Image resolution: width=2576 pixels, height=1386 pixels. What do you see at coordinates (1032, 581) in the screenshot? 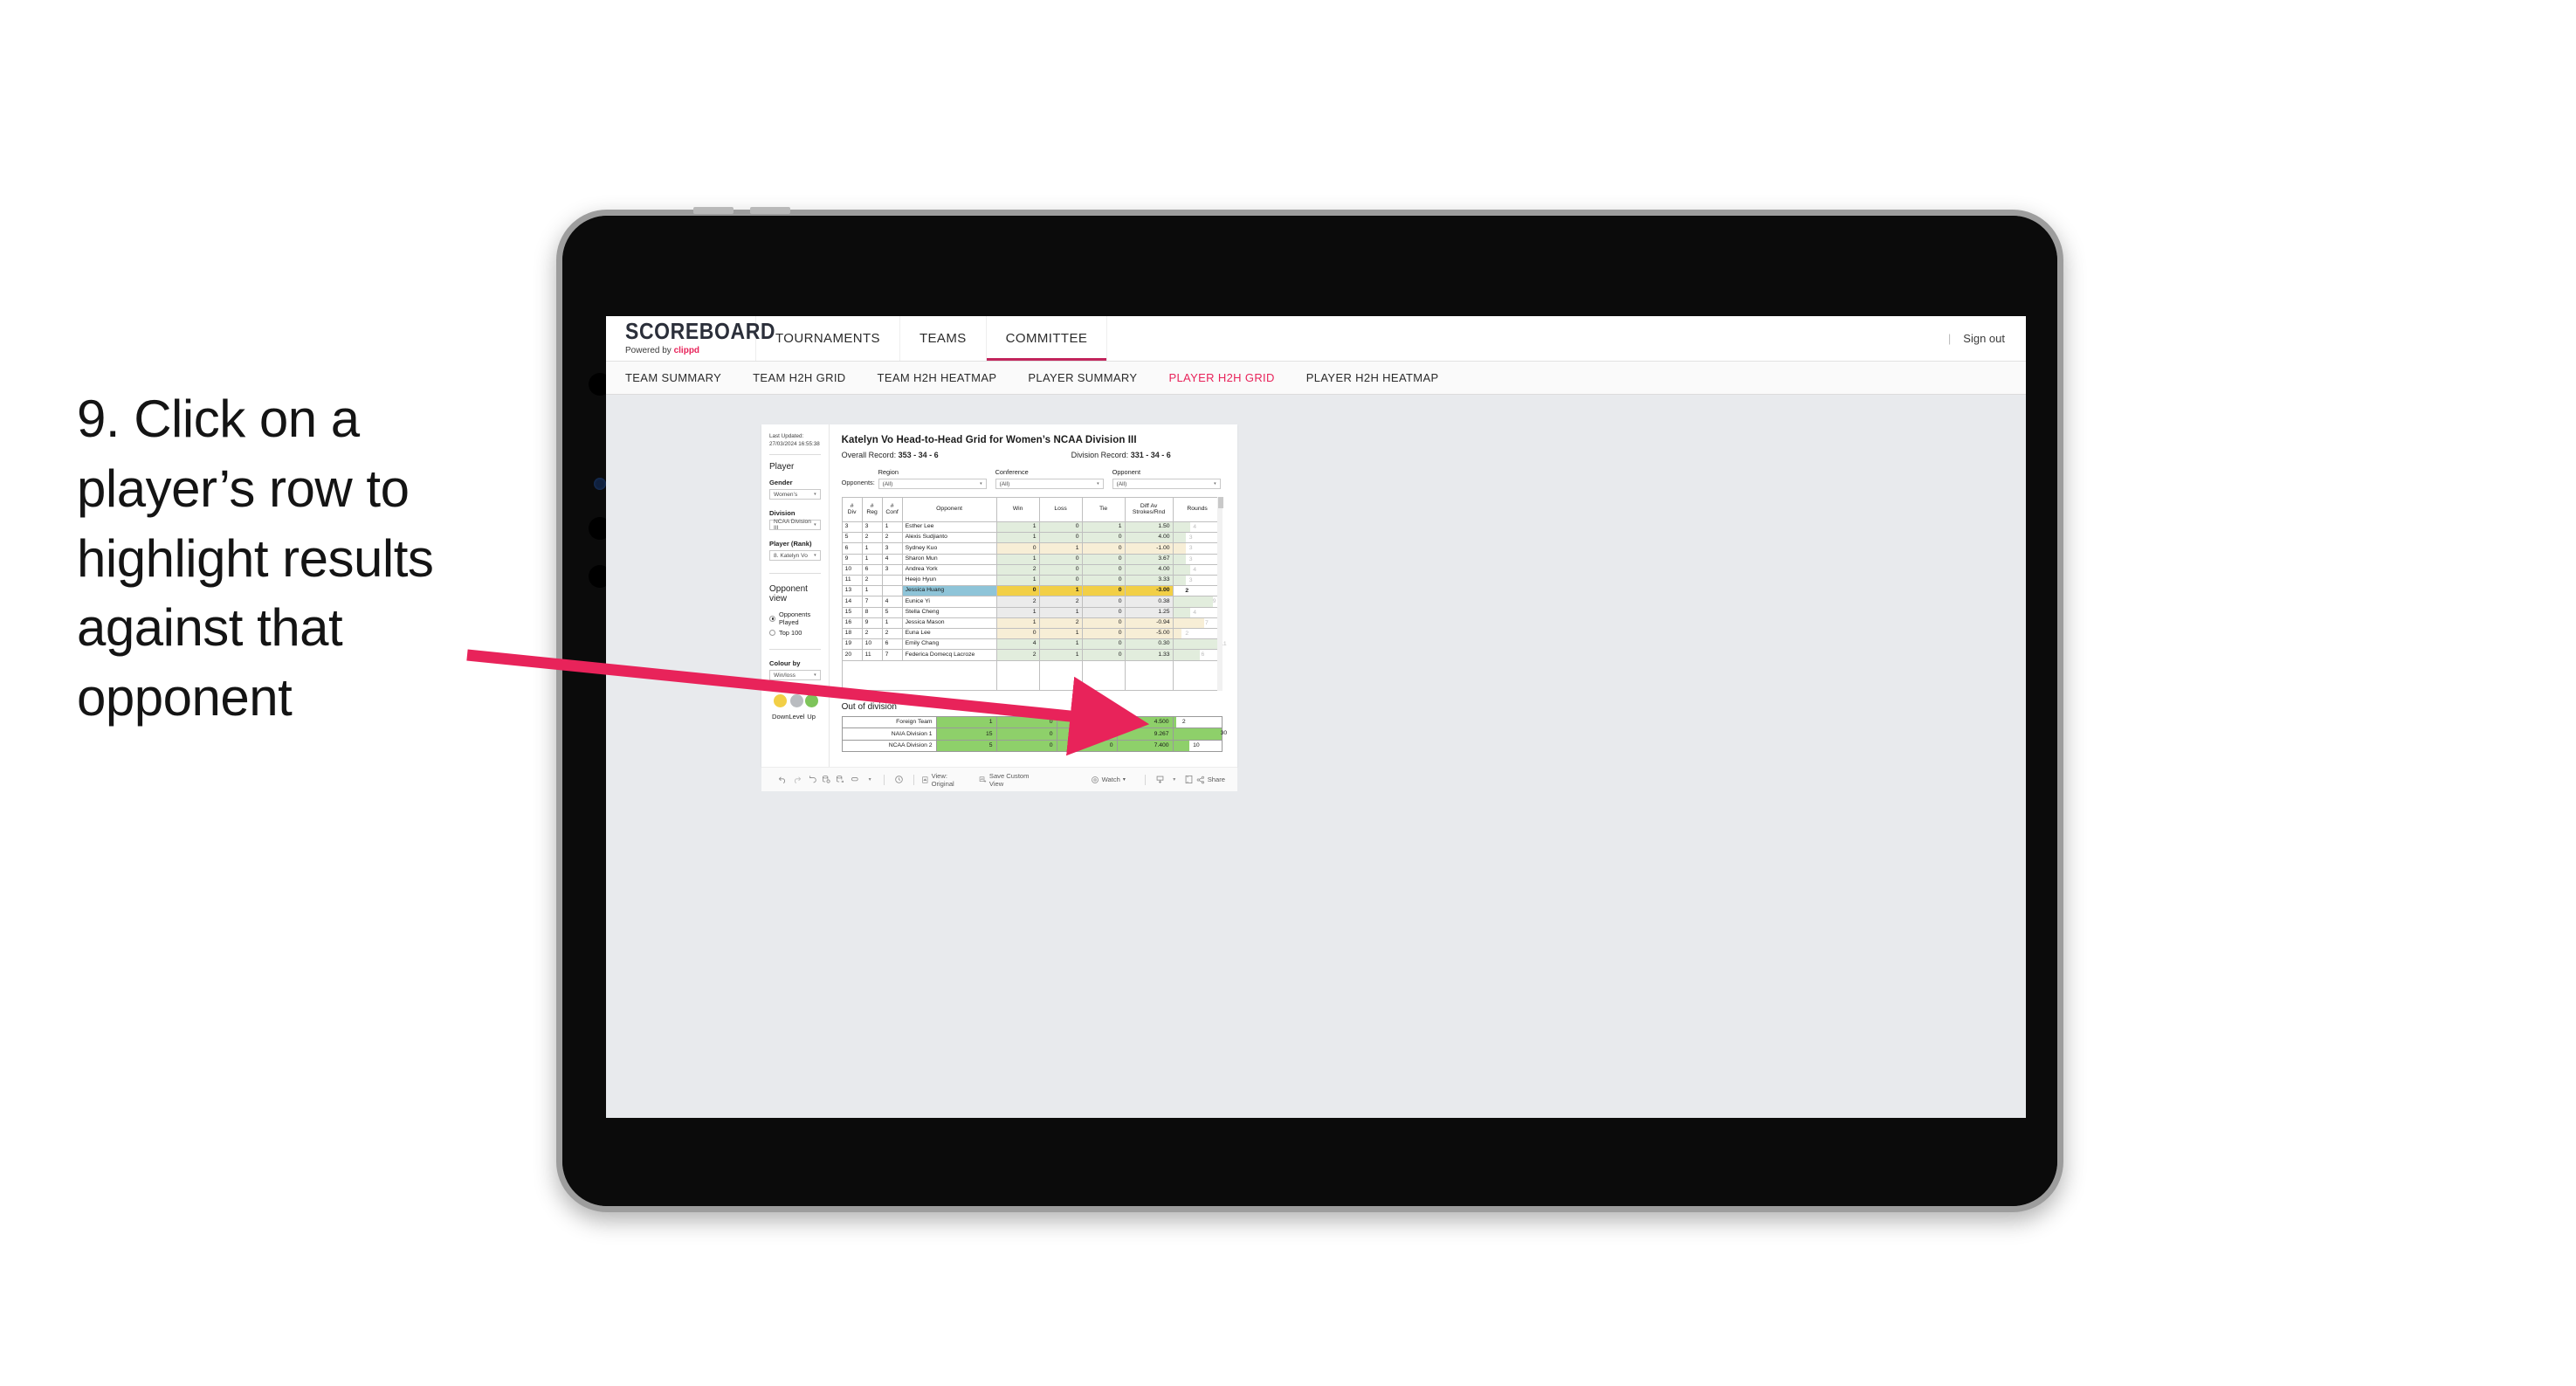
I see `table-row: 11 2 Heejo Hyun 1 0 0 3.33 3` at bounding box center [1032, 581].